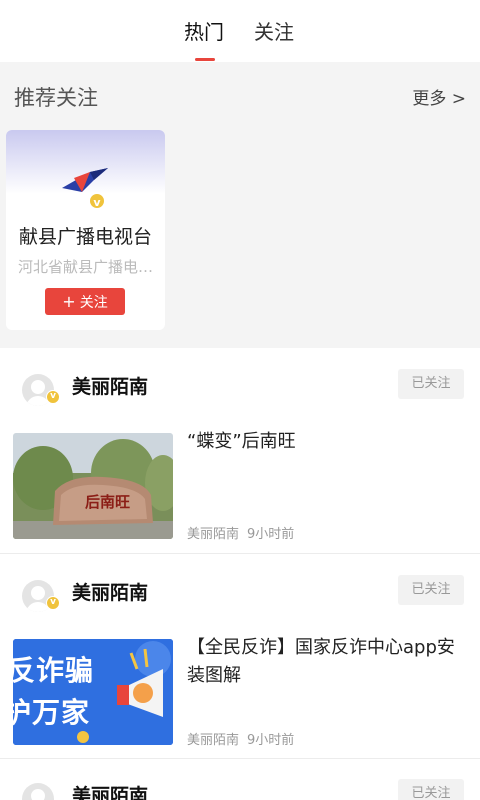  Describe the element at coordinates (54, 670) in the screenshot. I see `thumbnail-text-line1: 反诈骗` at that location.